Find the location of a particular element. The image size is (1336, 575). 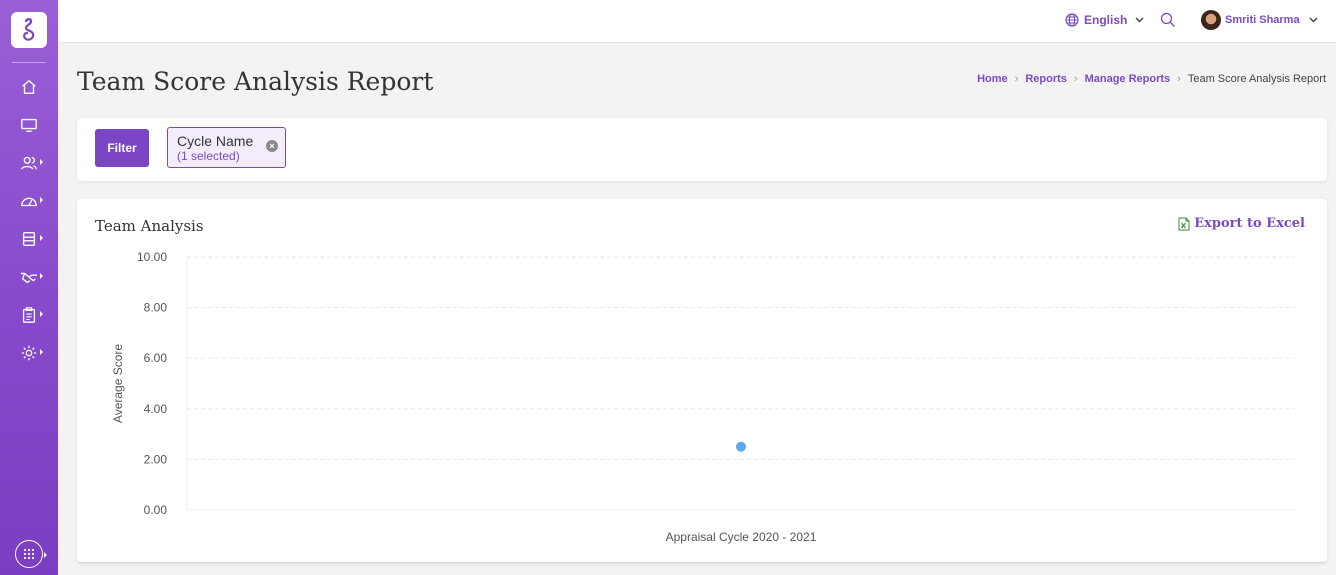

sidebar-divider is located at coordinates (29, 62).